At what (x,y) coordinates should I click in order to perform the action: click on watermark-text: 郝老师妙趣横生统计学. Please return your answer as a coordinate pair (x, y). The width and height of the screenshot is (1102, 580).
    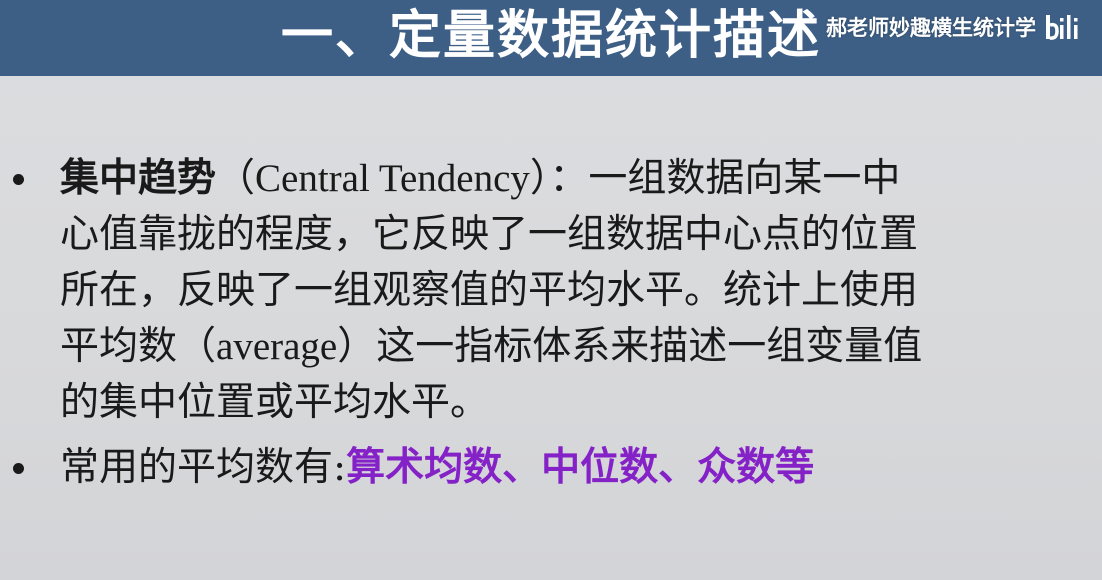
    Looking at the image, I should click on (931, 28).